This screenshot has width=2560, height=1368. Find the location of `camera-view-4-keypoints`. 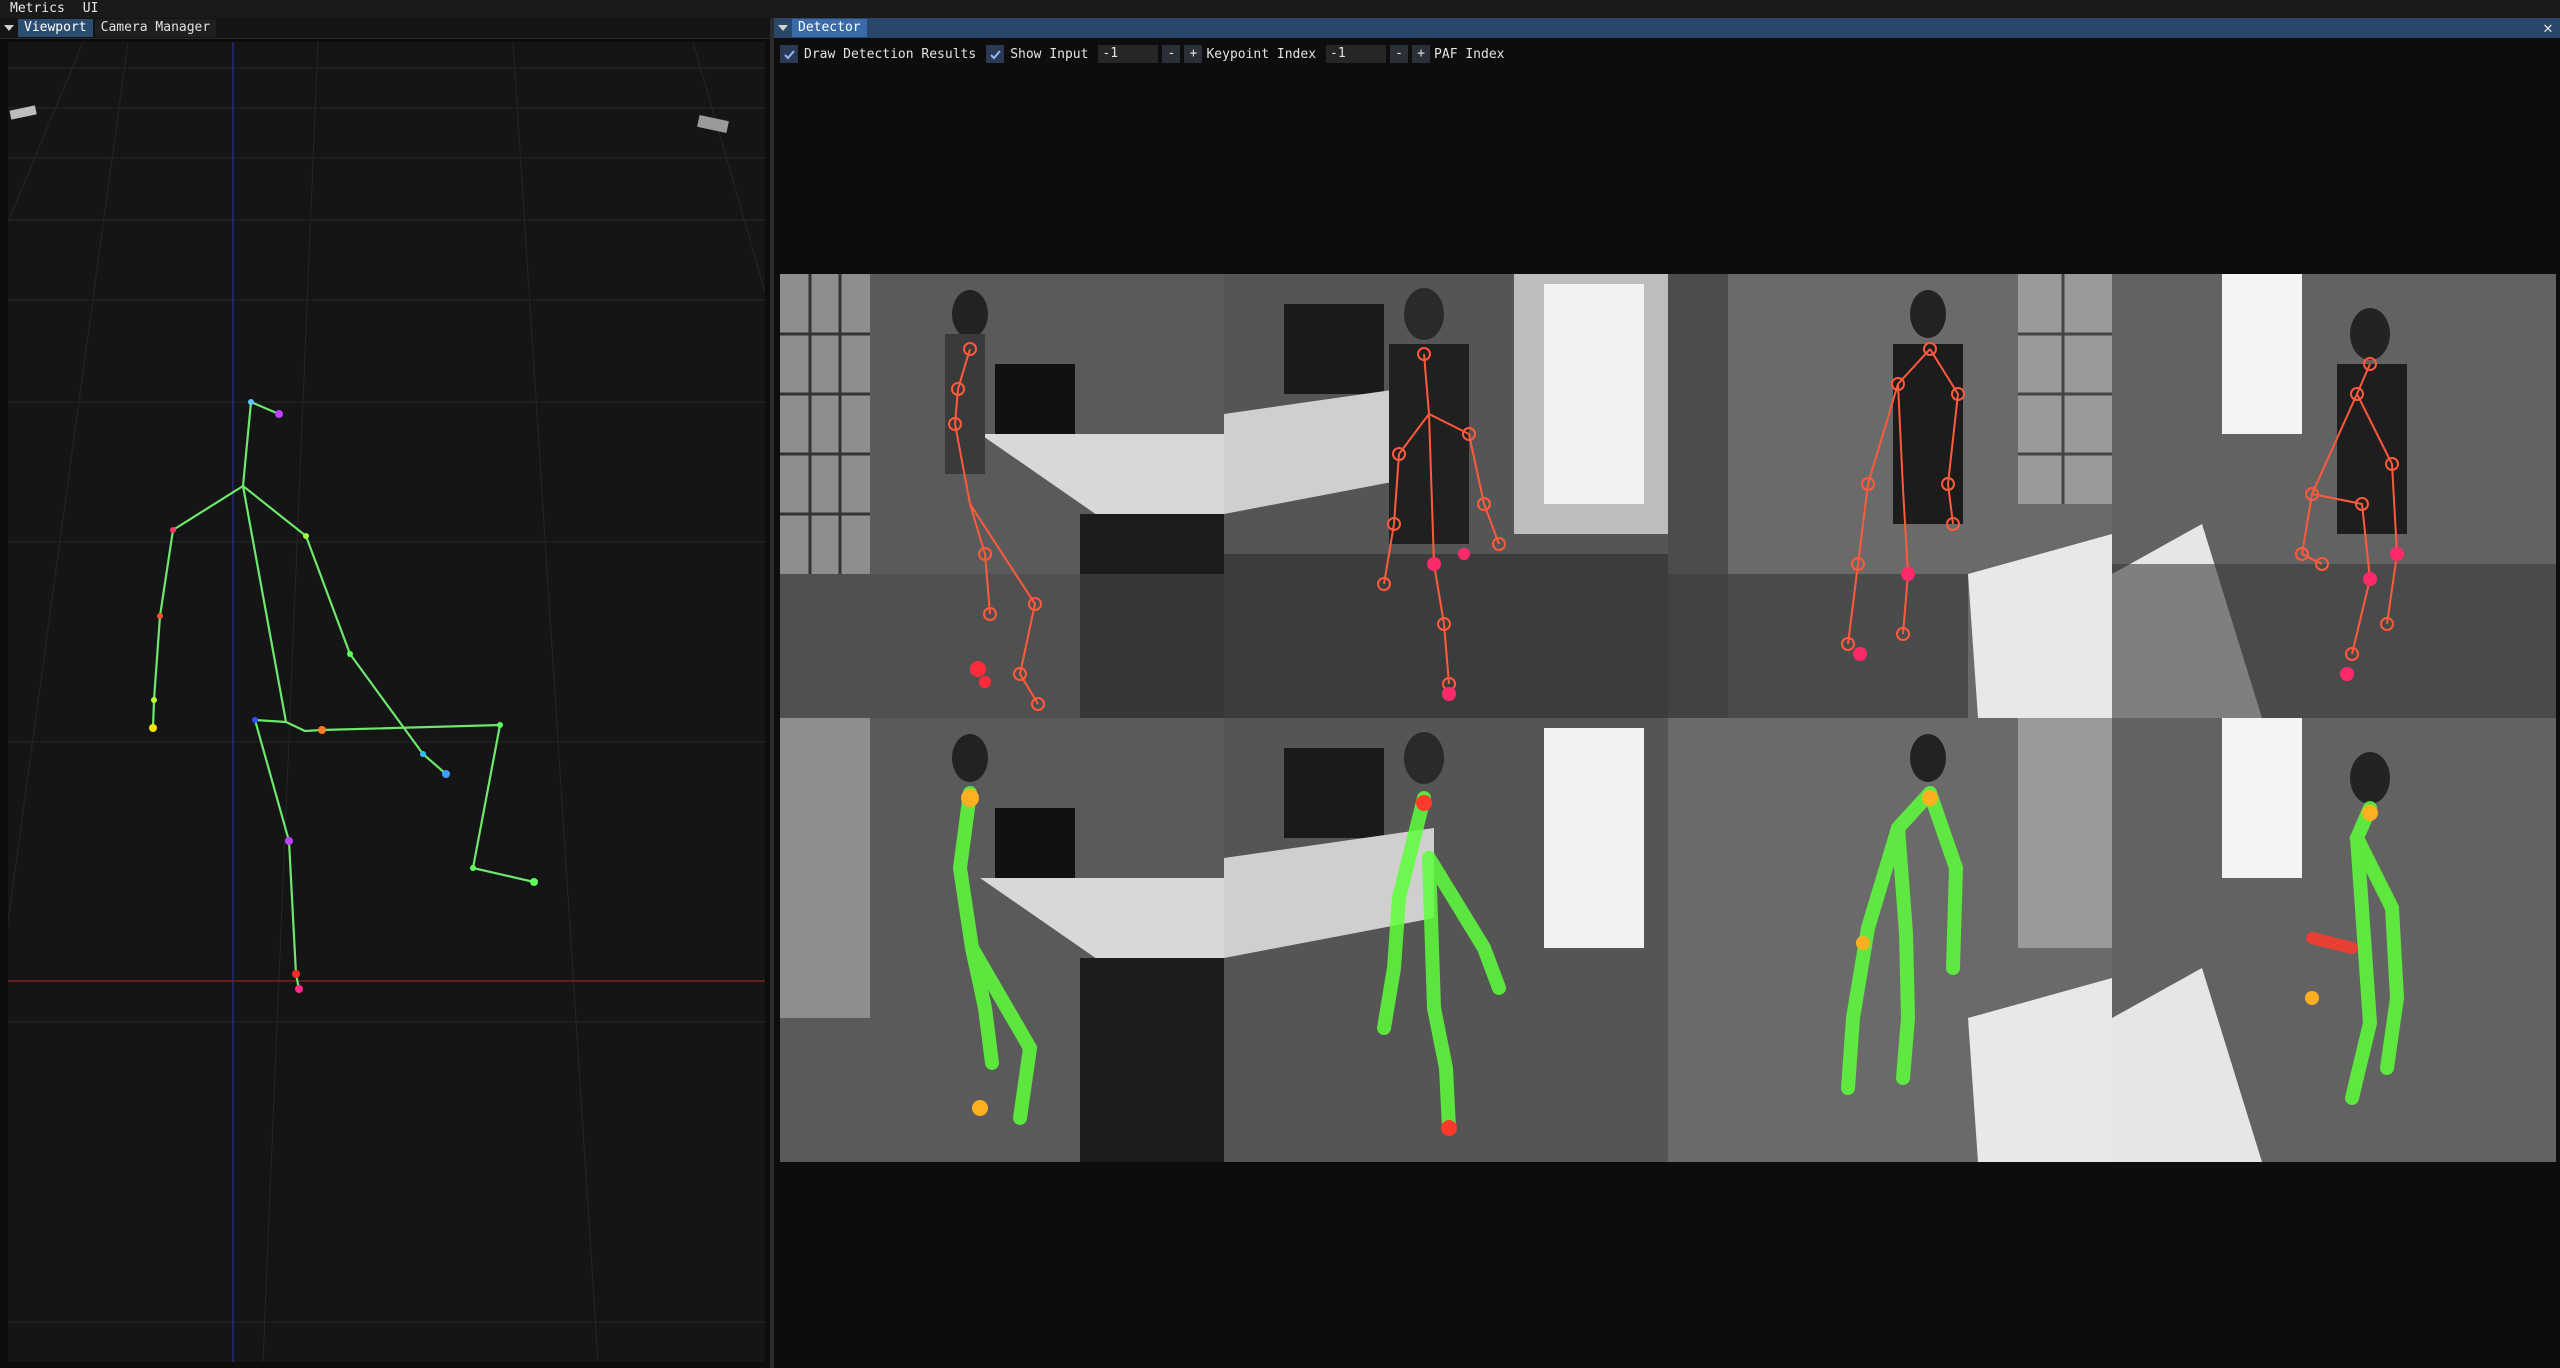

camera-view-4-keypoints is located at coordinates (2334, 496).